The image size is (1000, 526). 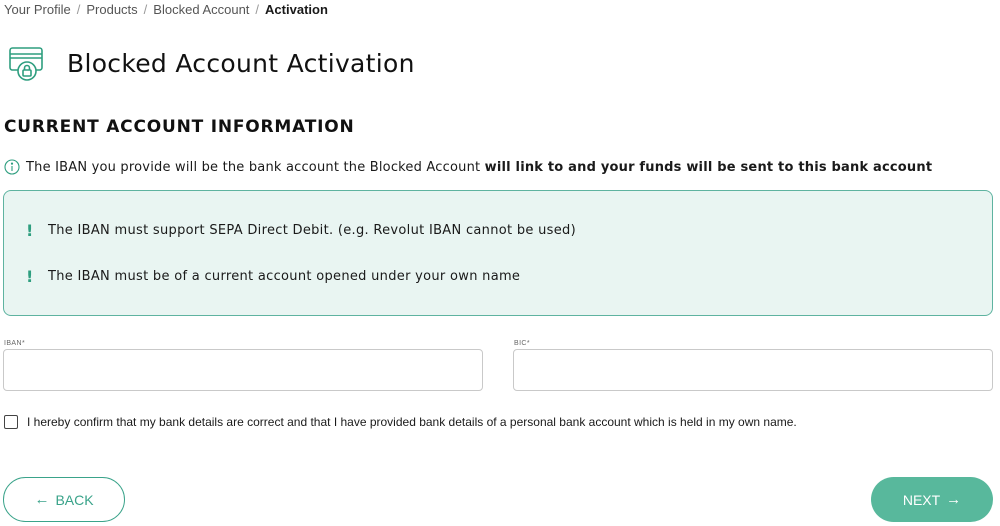 What do you see at coordinates (74, 499) in the screenshot?
I see `back-button-label: BACK` at bounding box center [74, 499].